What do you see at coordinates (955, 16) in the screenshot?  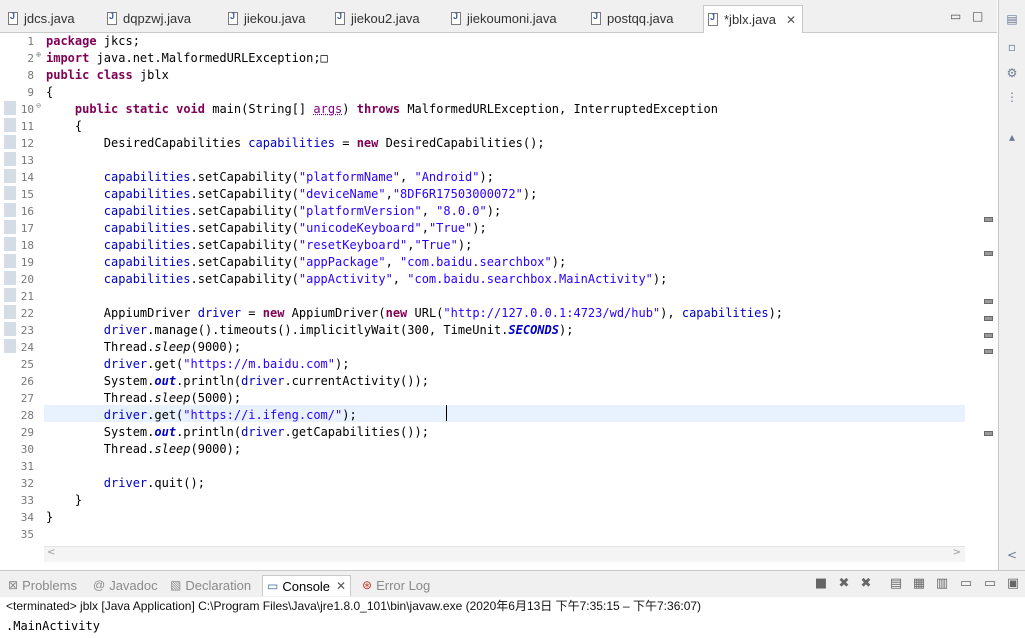 I see `minimize-icon: ▭` at bounding box center [955, 16].